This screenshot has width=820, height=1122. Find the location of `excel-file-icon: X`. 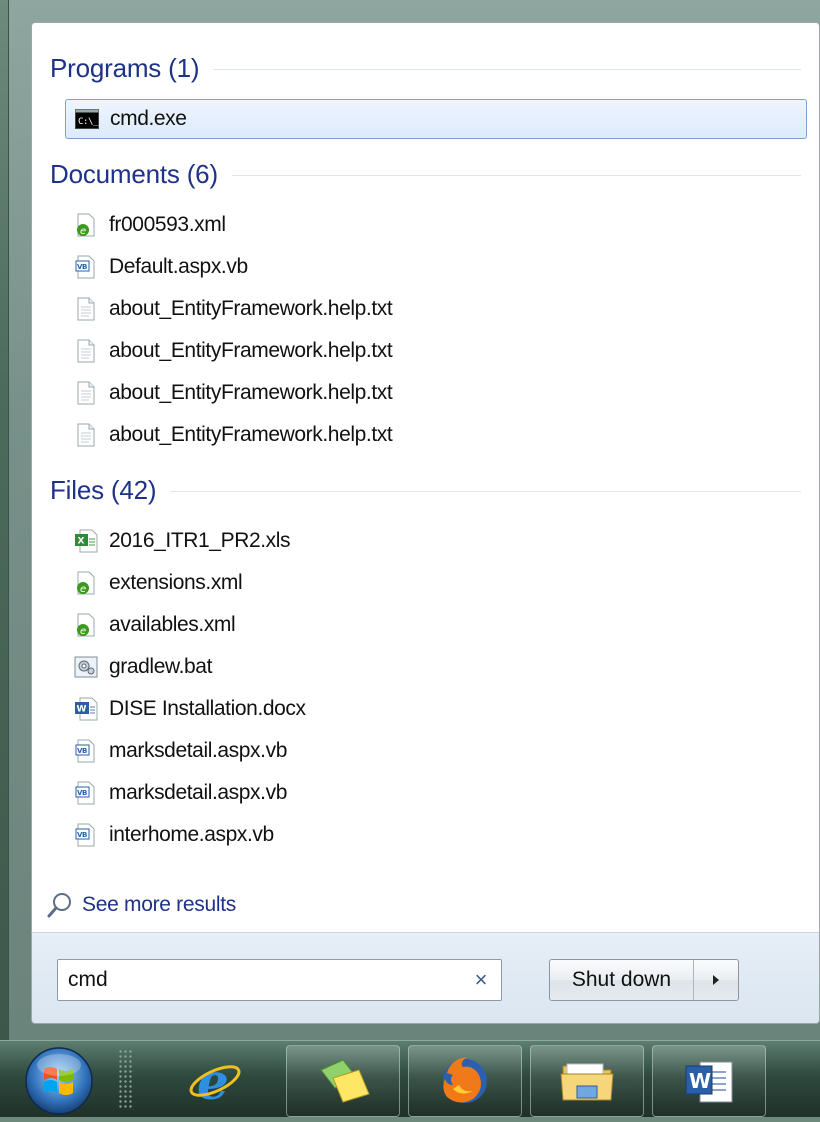

excel-file-icon: X is located at coordinates (86, 541).